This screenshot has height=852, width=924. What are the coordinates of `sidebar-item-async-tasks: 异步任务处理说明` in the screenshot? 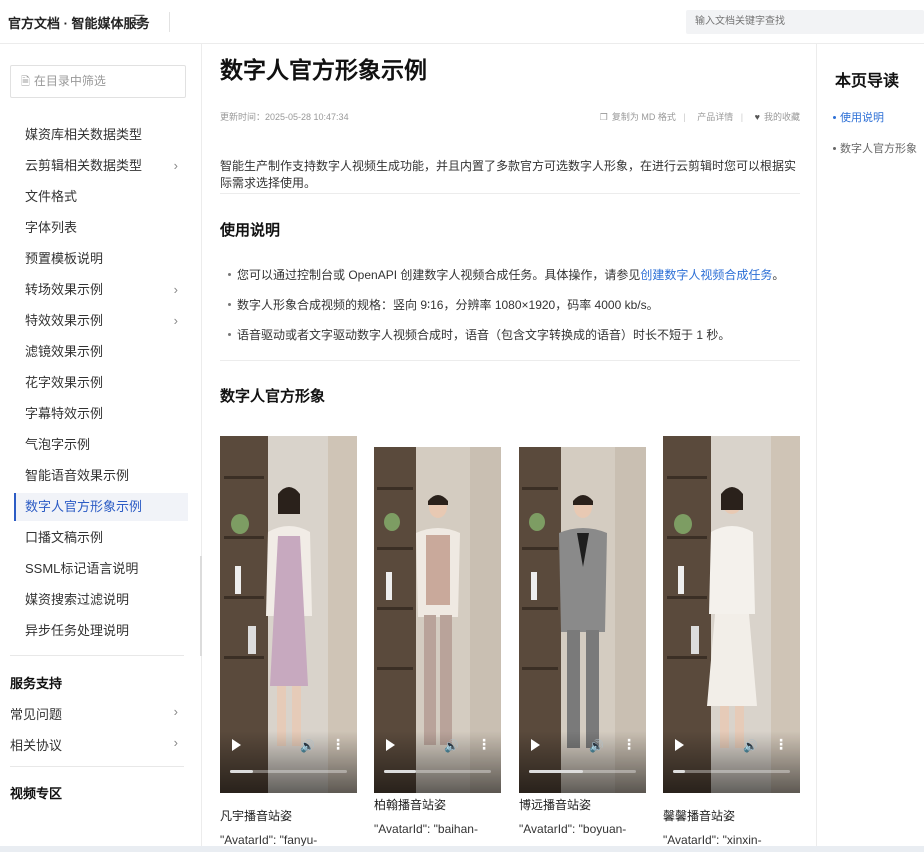 It's located at (101, 631).